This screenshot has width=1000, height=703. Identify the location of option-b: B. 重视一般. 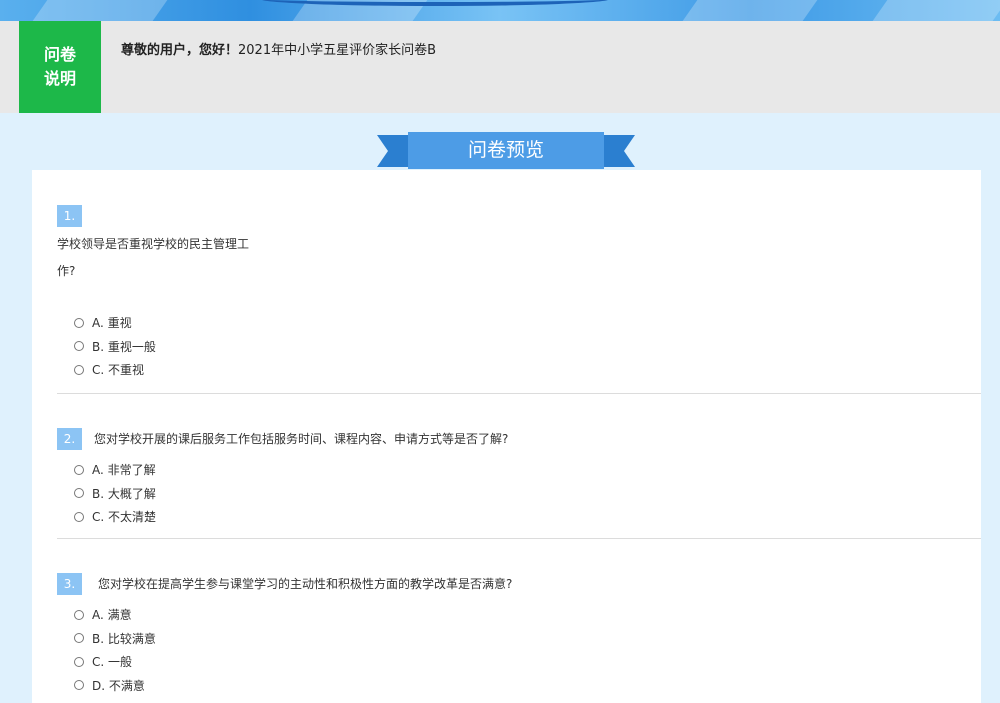
(519, 347).